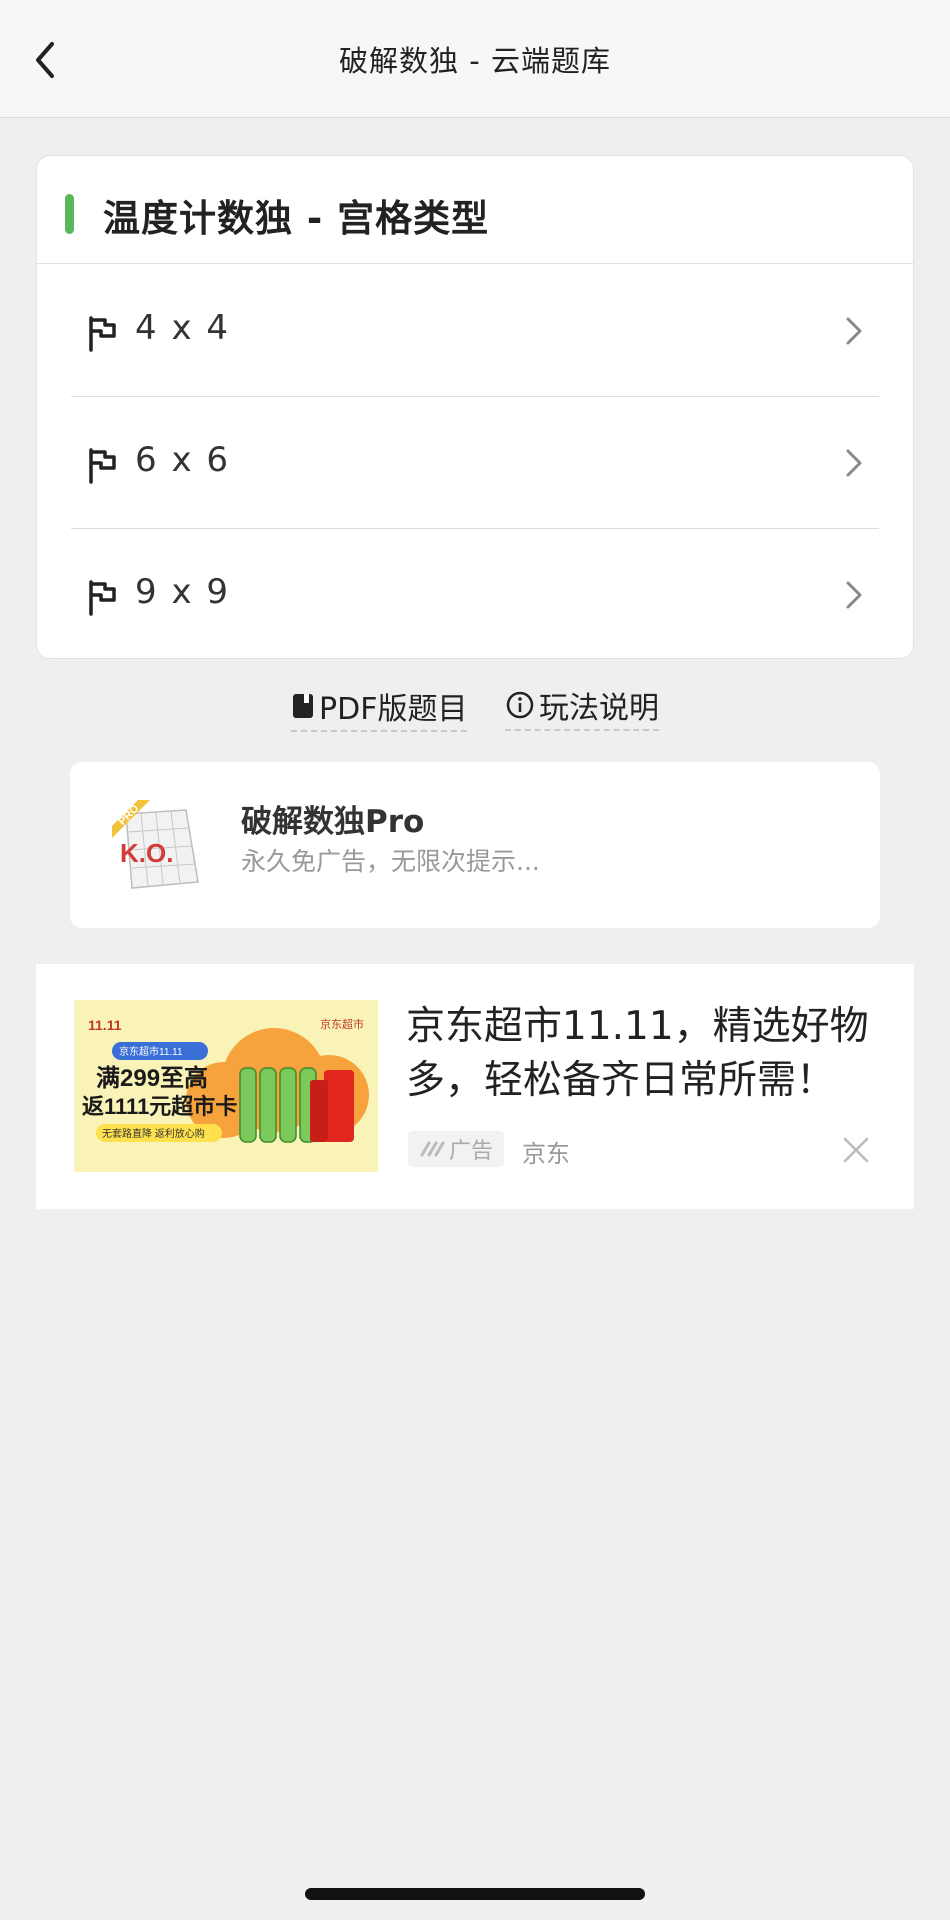  What do you see at coordinates (159, 1106) in the screenshot?
I see `ad-image-line2: 返1111元超市卡` at bounding box center [159, 1106].